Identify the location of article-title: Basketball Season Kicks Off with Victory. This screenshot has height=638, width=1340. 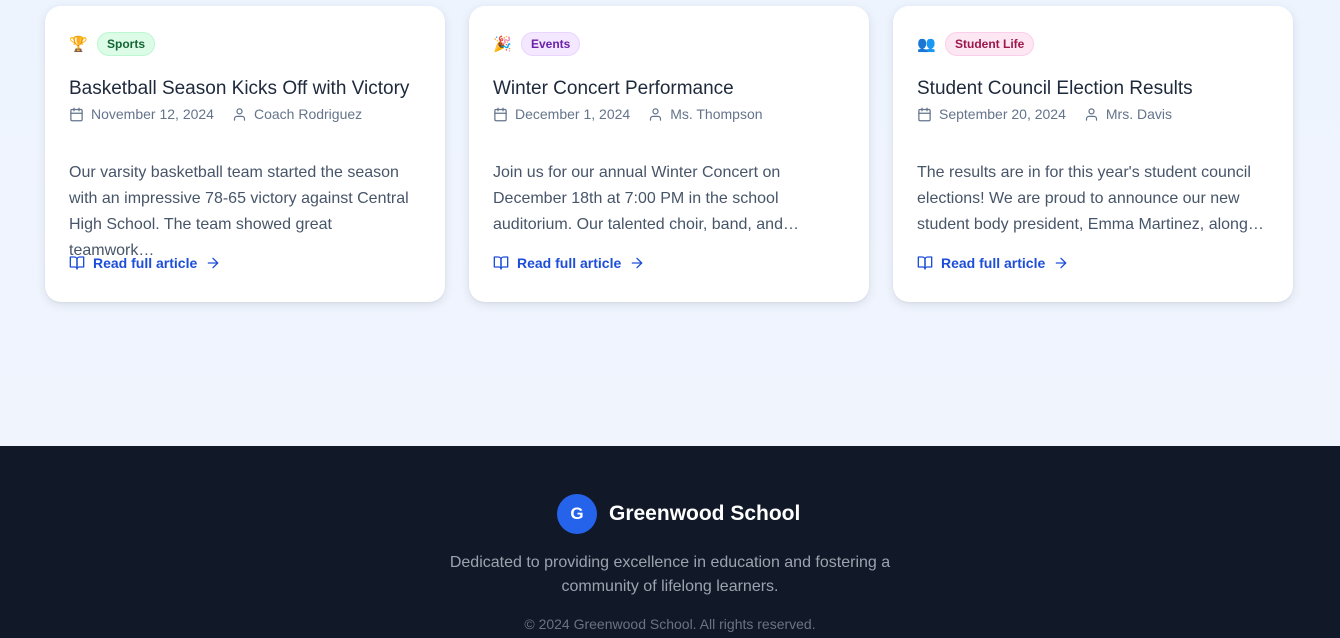
(239, 89).